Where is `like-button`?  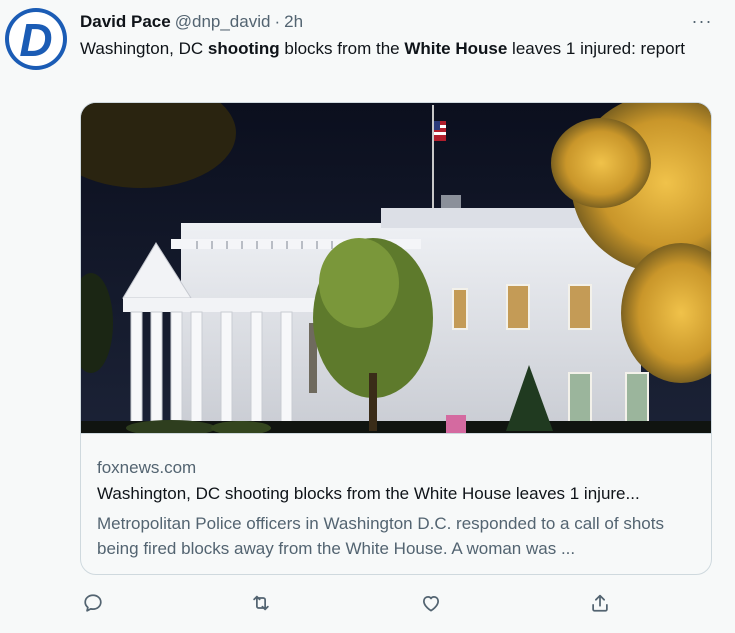
like-button is located at coordinates (431, 603).